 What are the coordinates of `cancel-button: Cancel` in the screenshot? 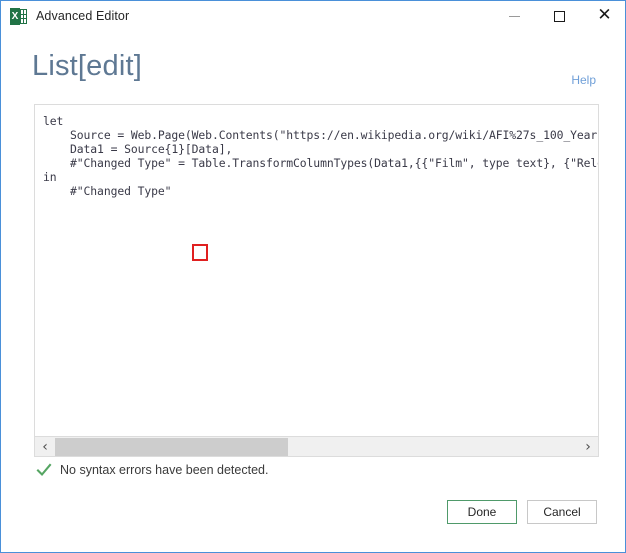 It's located at (562, 512).